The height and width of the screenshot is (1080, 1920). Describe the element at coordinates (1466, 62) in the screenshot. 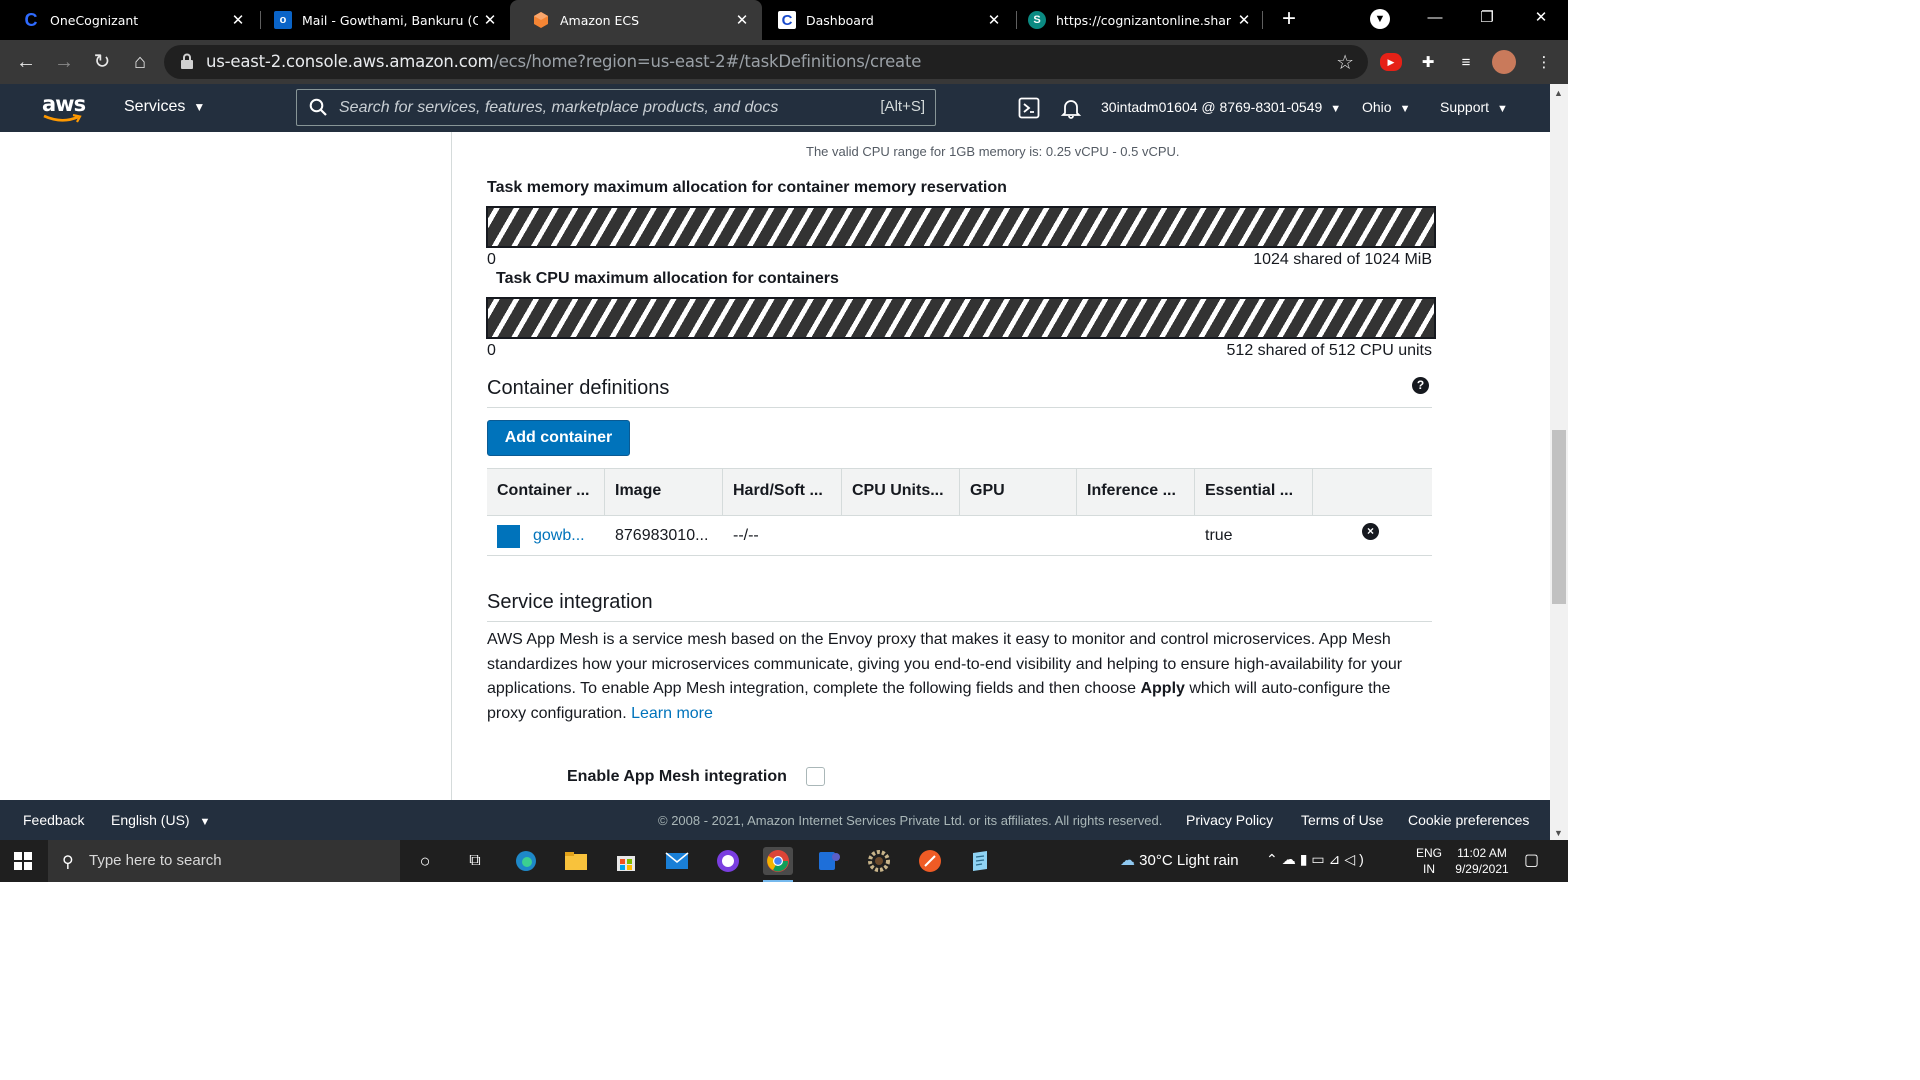

I see `media-queue-icon: ≡` at that location.